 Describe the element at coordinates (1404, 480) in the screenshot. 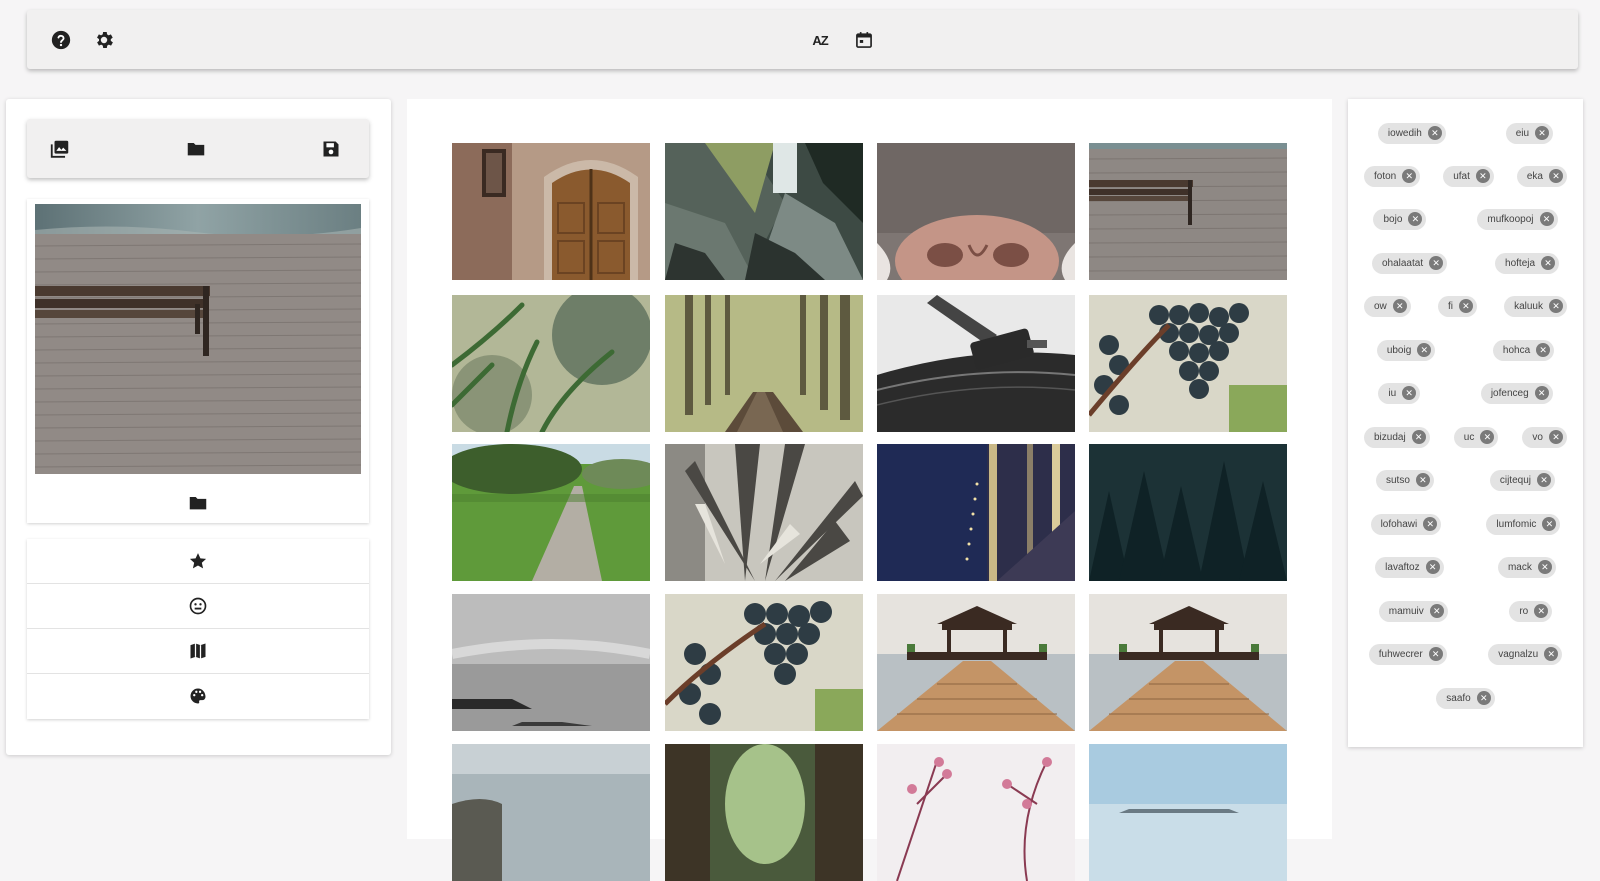

I see `tag-chip: sutso ✕` at that location.